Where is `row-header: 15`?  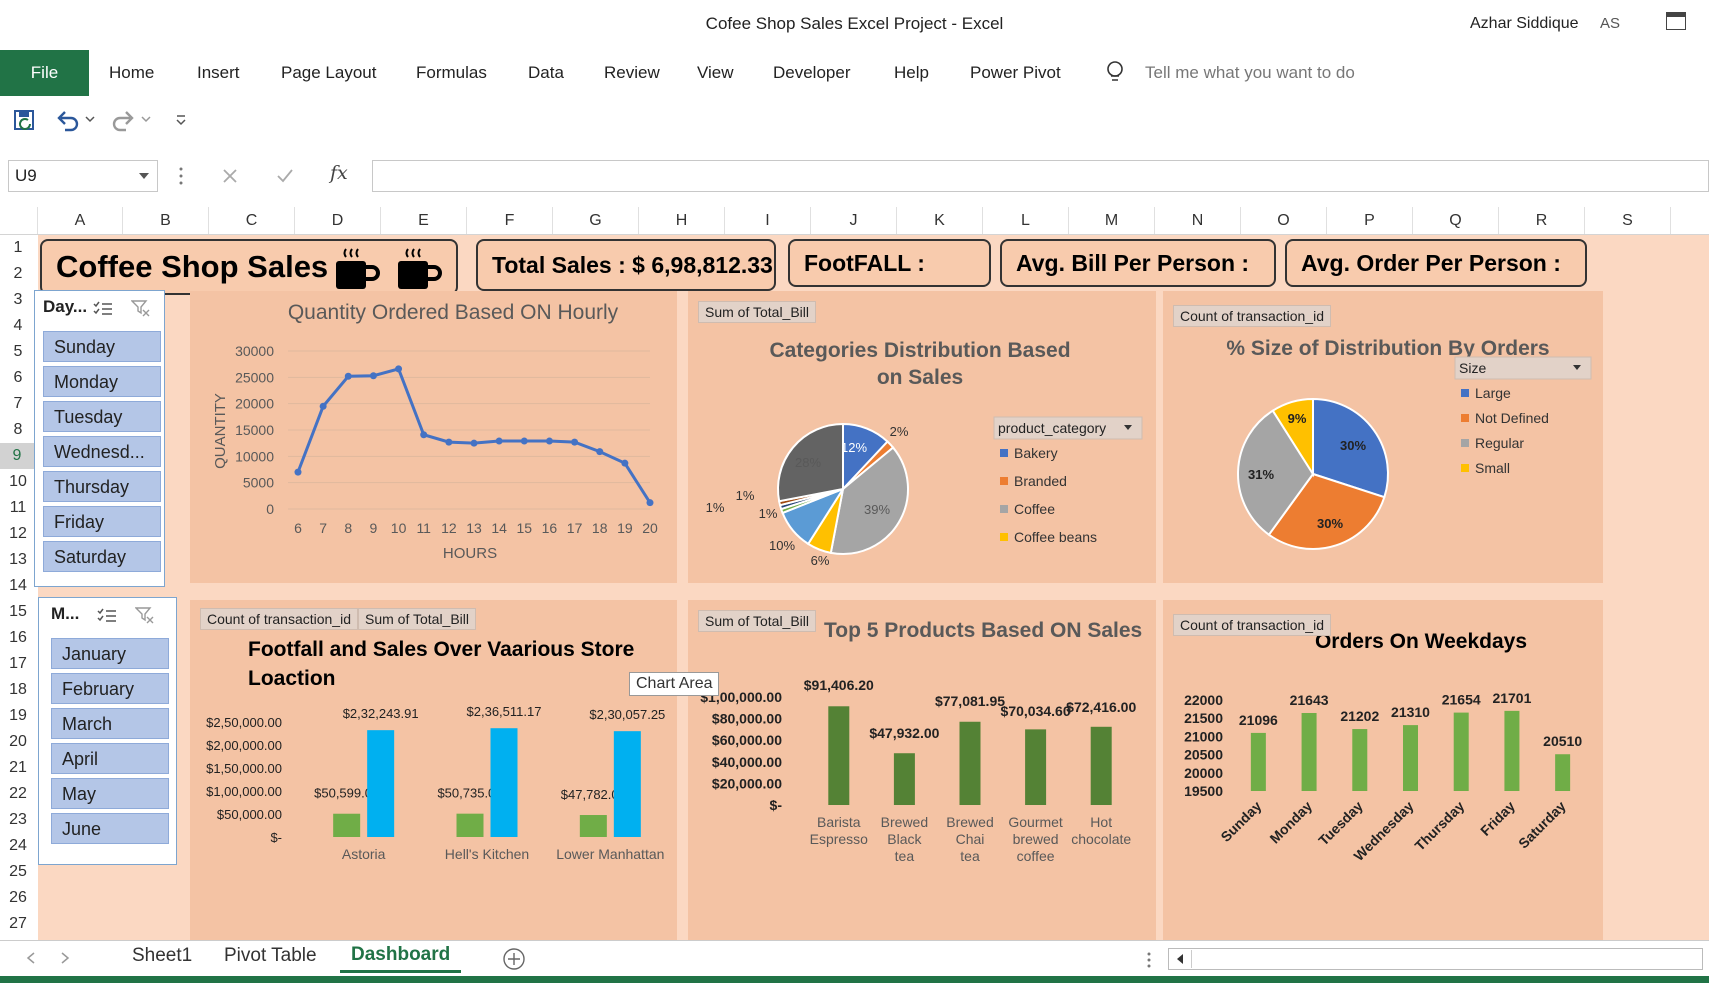 row-header: 15 is located at coordinates (18, 612).